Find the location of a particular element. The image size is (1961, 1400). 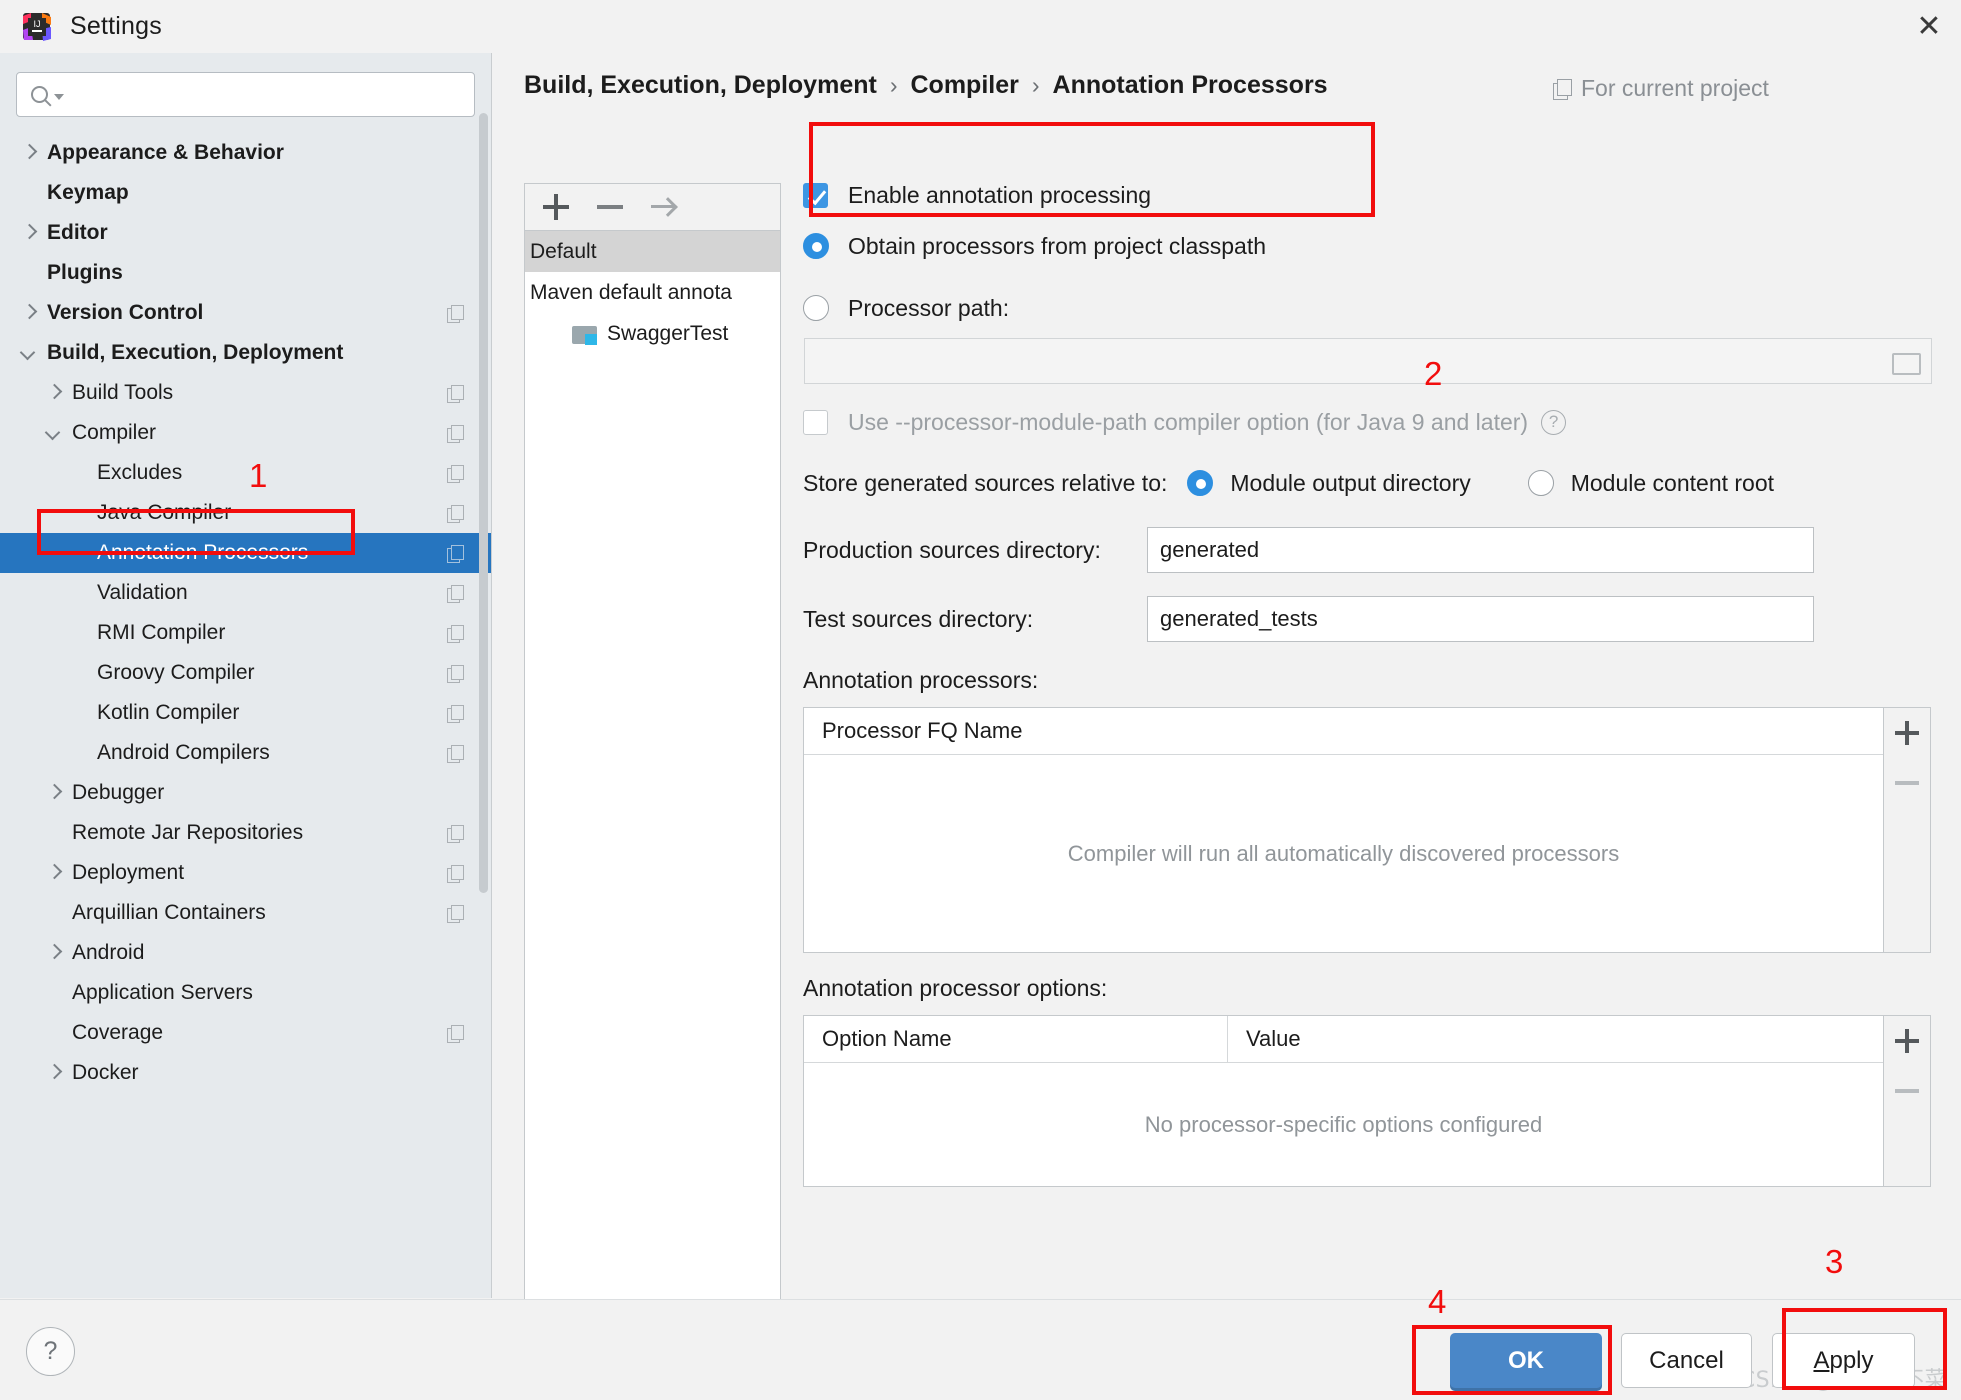

sidebar-item-label: Validation is located at coordinates (142, 592).